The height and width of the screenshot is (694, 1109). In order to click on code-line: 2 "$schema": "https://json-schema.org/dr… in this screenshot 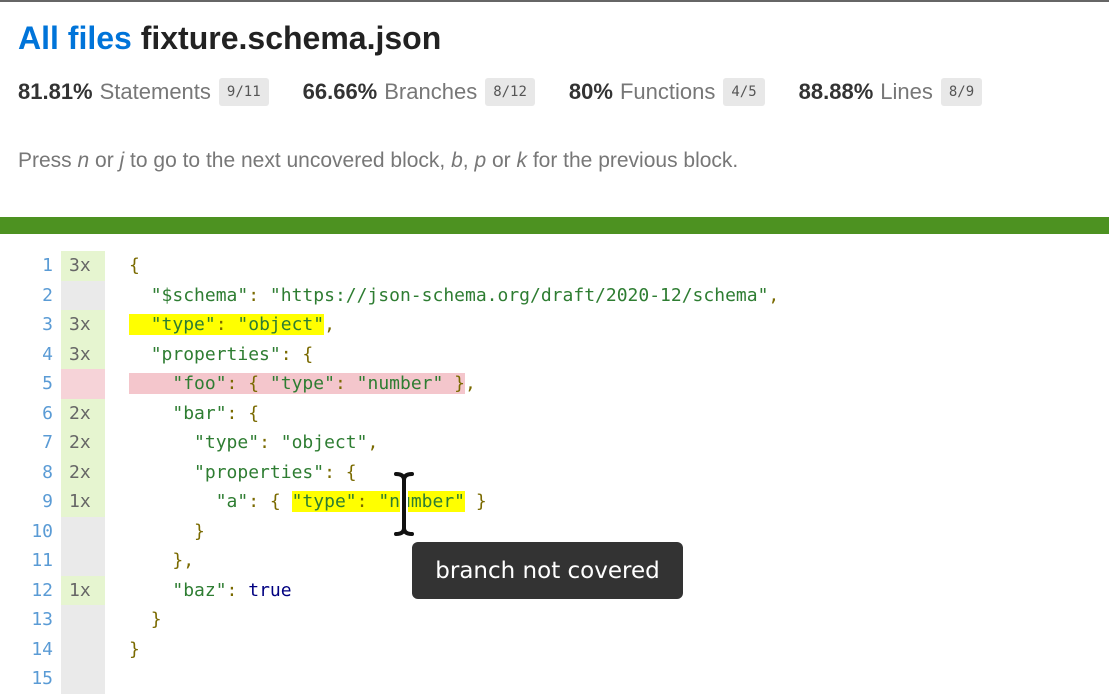, I will do `click(554, 295)`.